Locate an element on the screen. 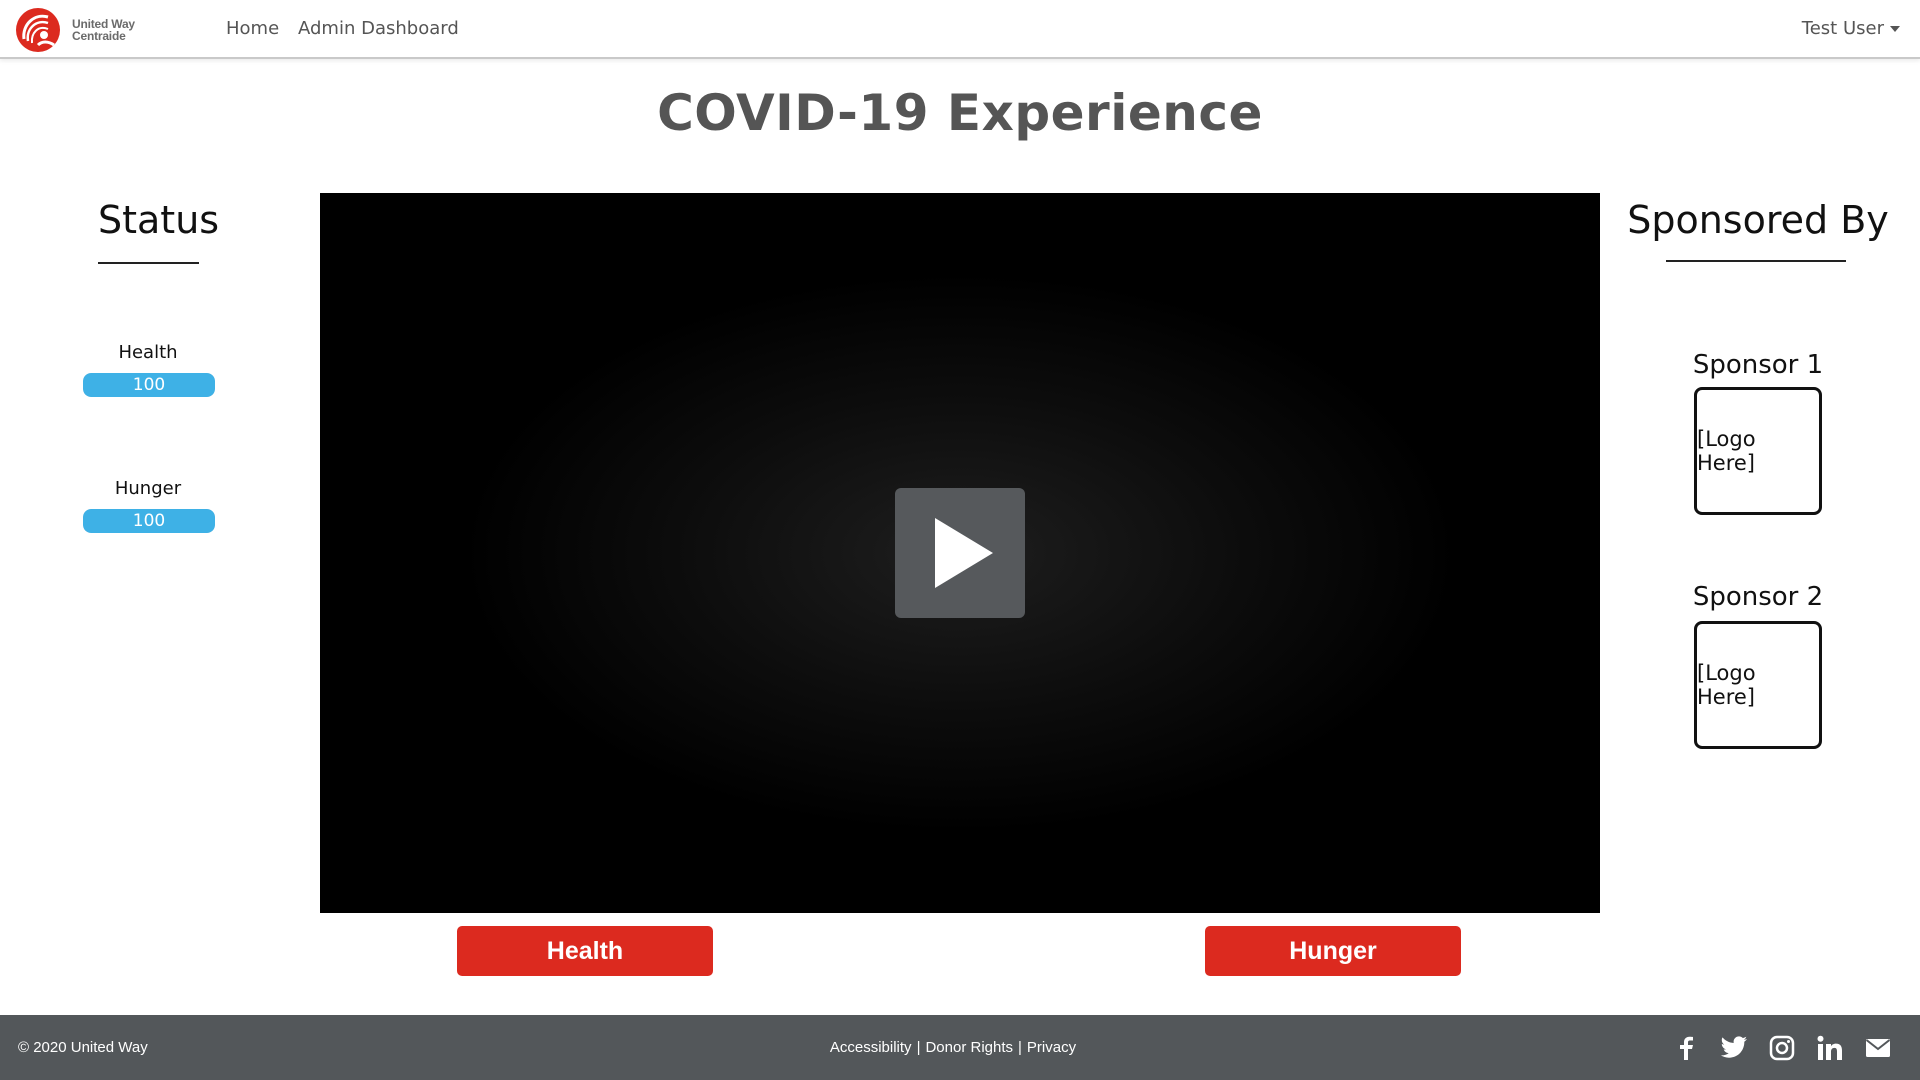  play-icon is located at coordinates (964, 553).